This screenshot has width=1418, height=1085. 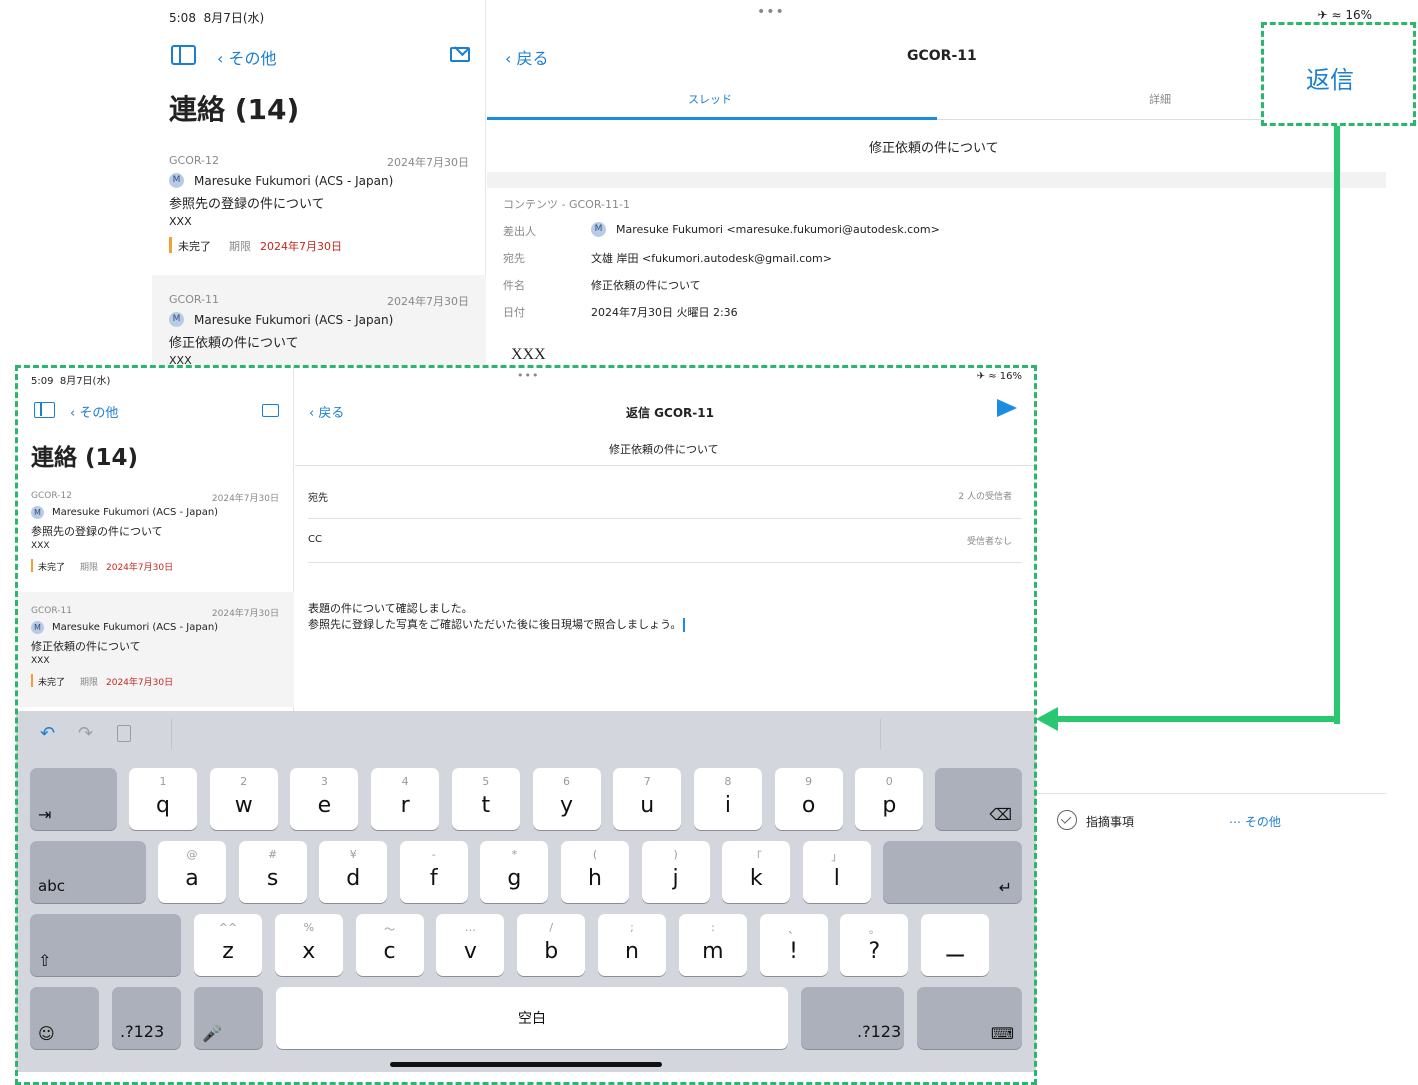 I want to click on field-value: 修正依頼の件について, so click(x=646, y=285).